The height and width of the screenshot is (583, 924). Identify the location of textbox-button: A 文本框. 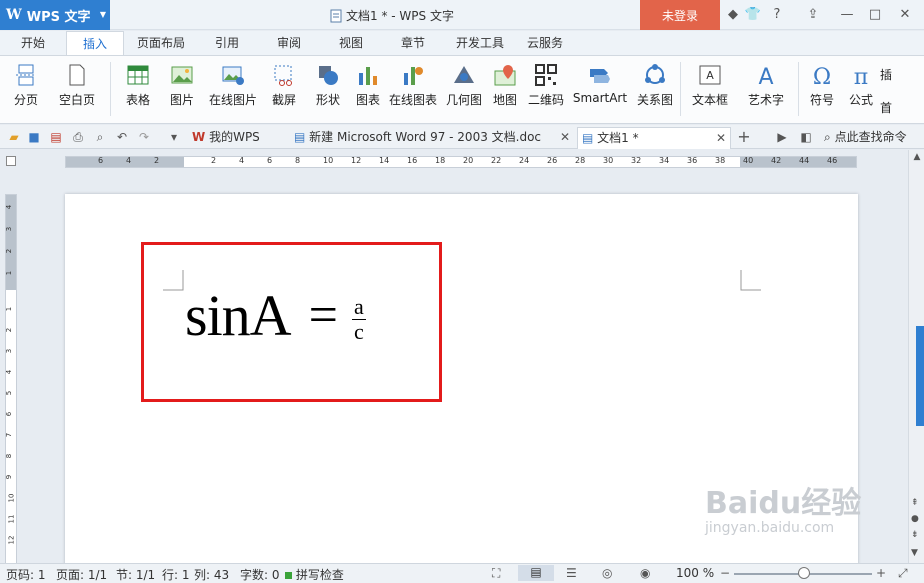
(710, 89).